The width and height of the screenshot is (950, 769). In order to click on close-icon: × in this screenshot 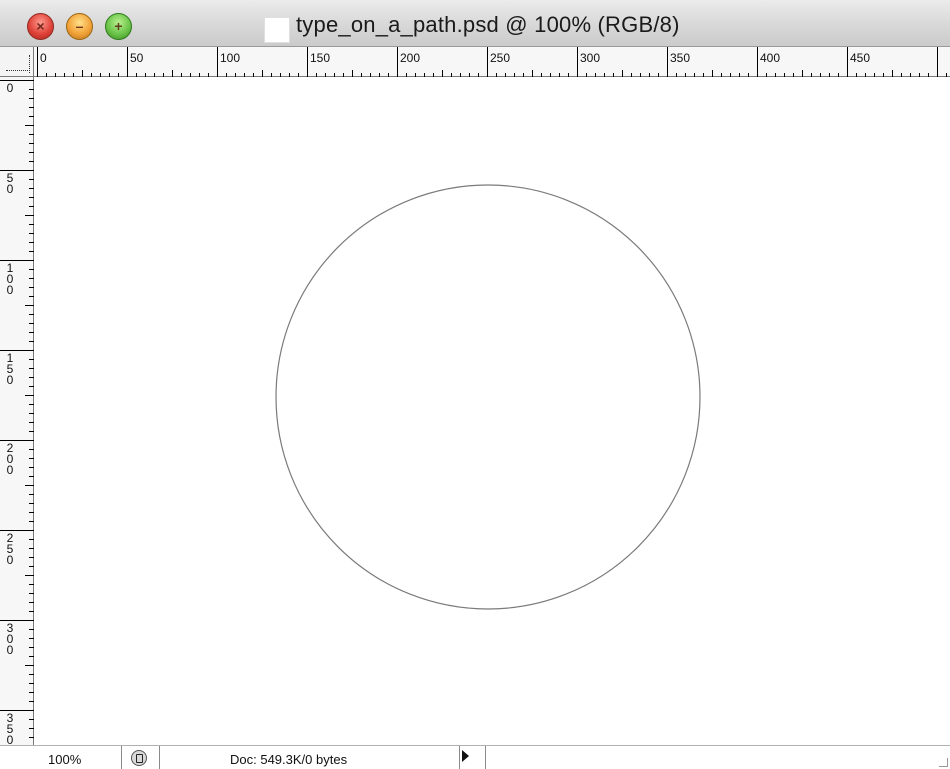, I will do `click(40, 26)`.